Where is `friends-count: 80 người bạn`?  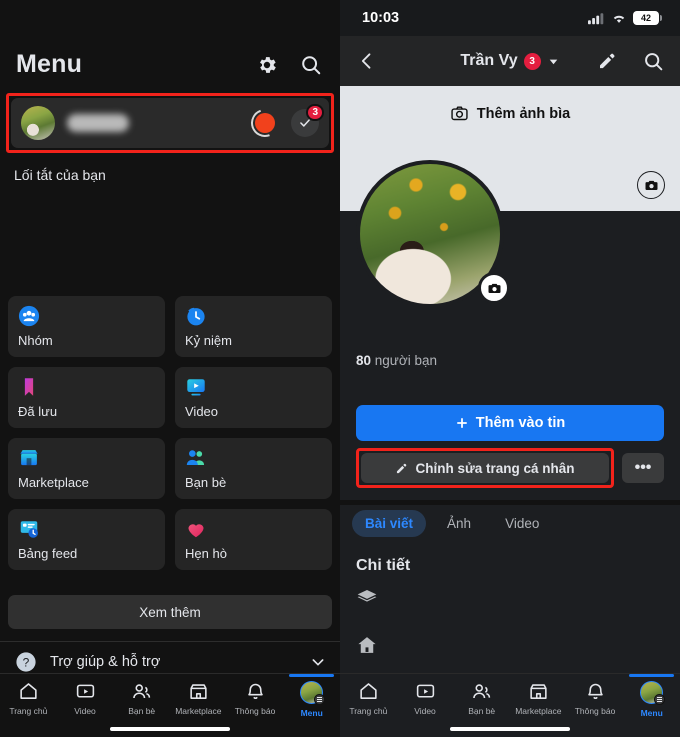
friends-count: 80 người bạn is located at coordinates (396, 360).